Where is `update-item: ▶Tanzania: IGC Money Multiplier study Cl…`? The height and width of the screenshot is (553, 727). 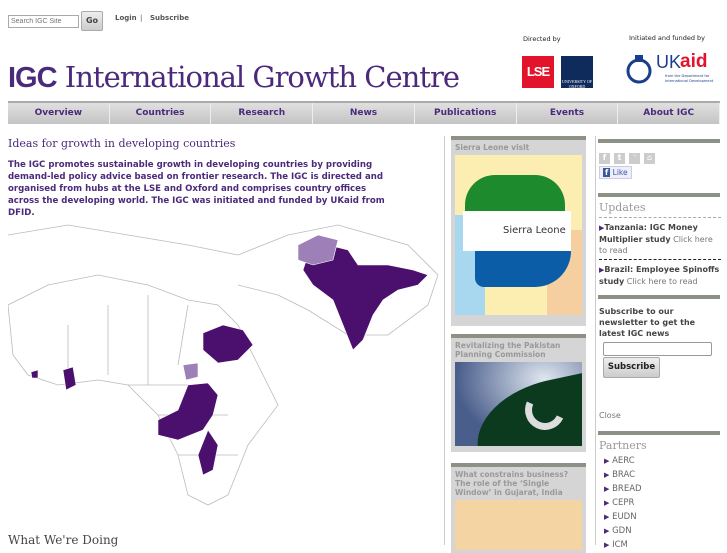
update-item: ▶Tanzania: IGC Money Multiplier study Cl… is located at coordinates (660, 239).